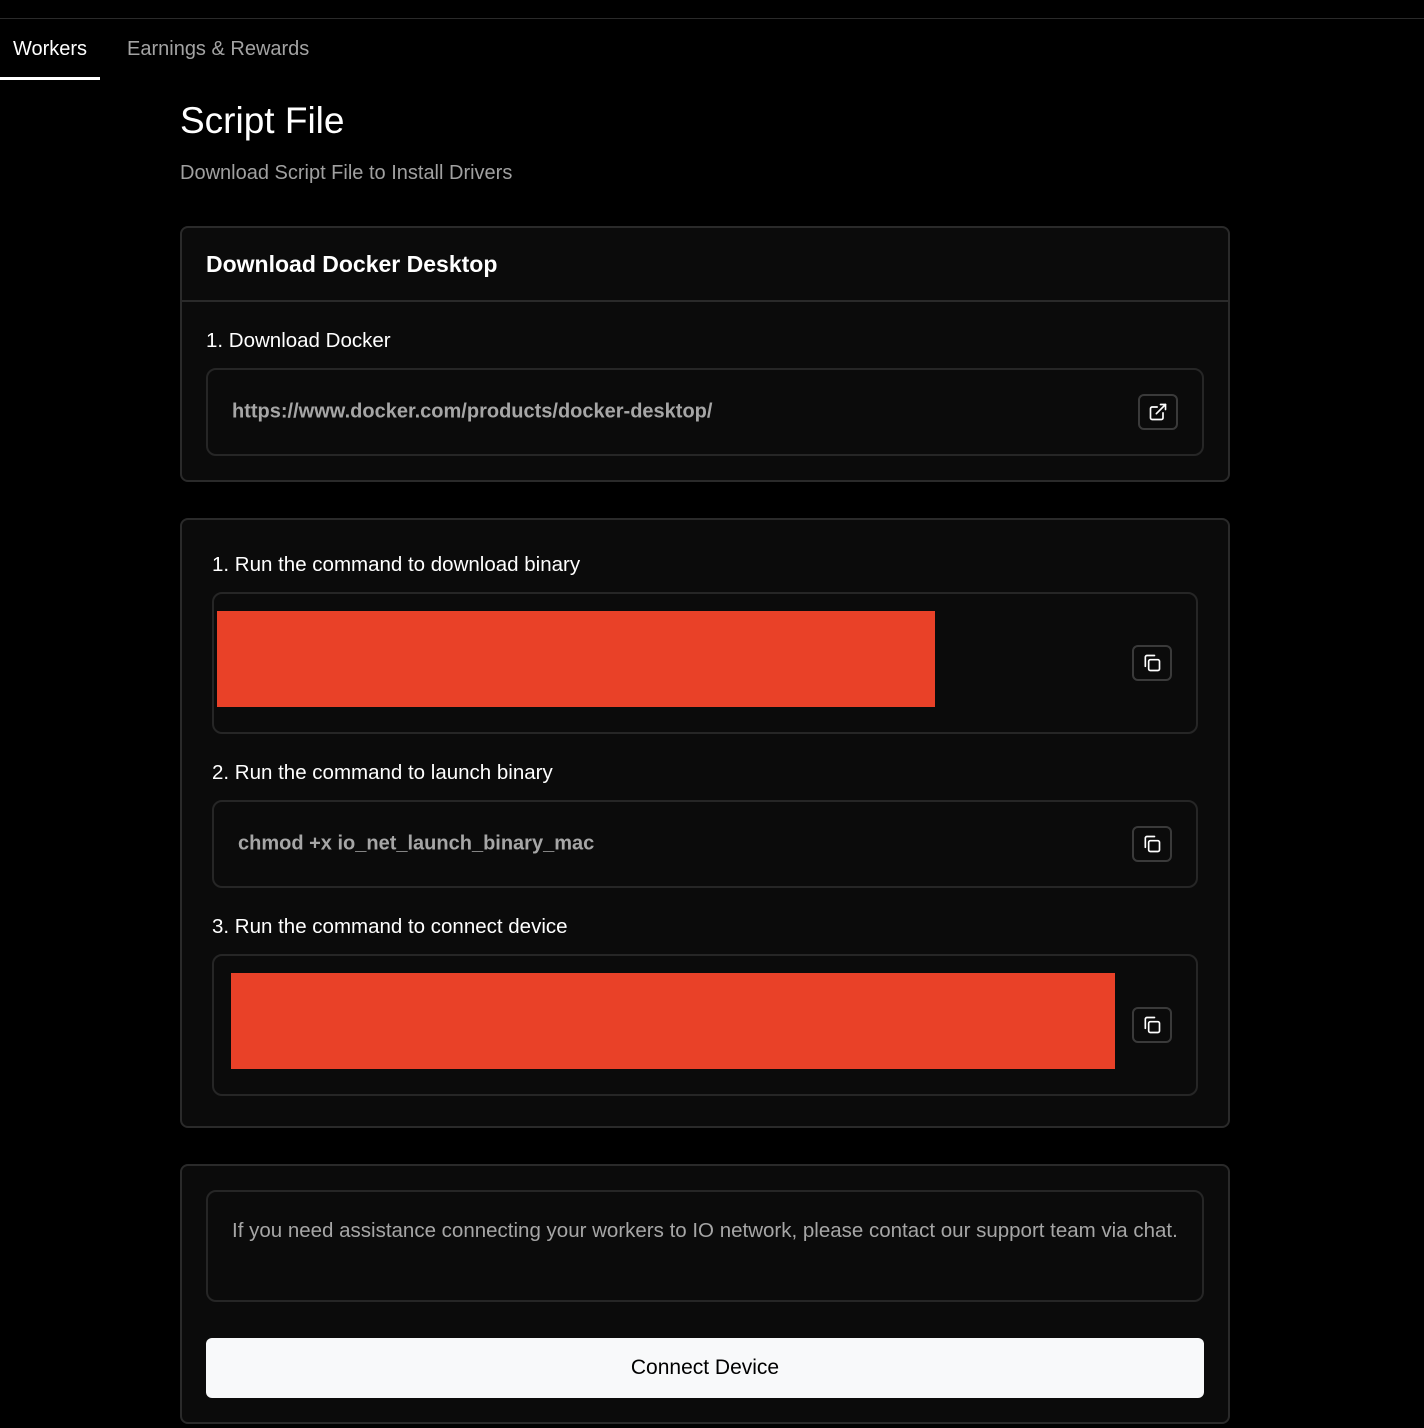 Image resolution: width=1424 pixels, height=1428 pixels. I want to click on copy-download-command-button, so click(1152, 663).